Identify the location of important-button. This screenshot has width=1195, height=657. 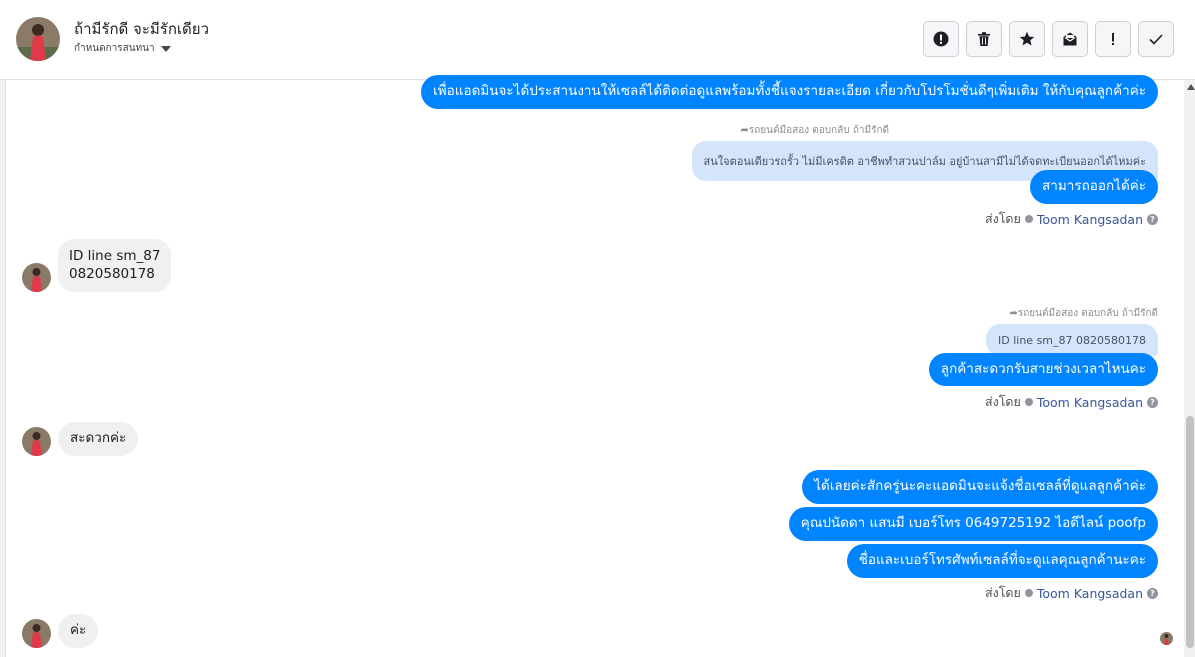
(1113, 39).